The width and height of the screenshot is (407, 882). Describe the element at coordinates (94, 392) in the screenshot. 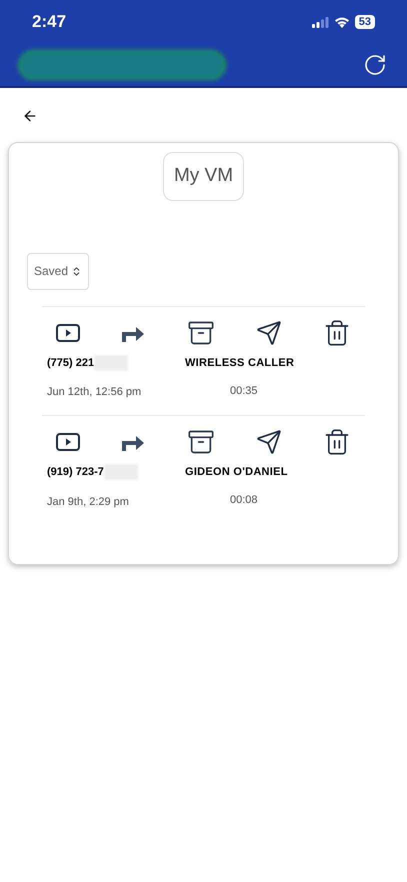

I see `voicemail-date: Jun 12th, 12:56 pm` at that location.